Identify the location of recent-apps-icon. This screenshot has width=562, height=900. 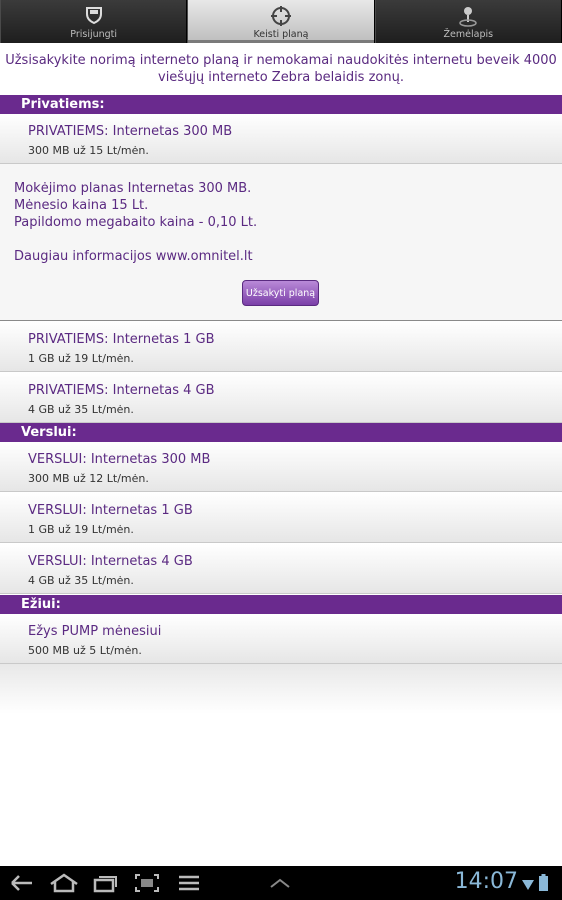
(106, 885).